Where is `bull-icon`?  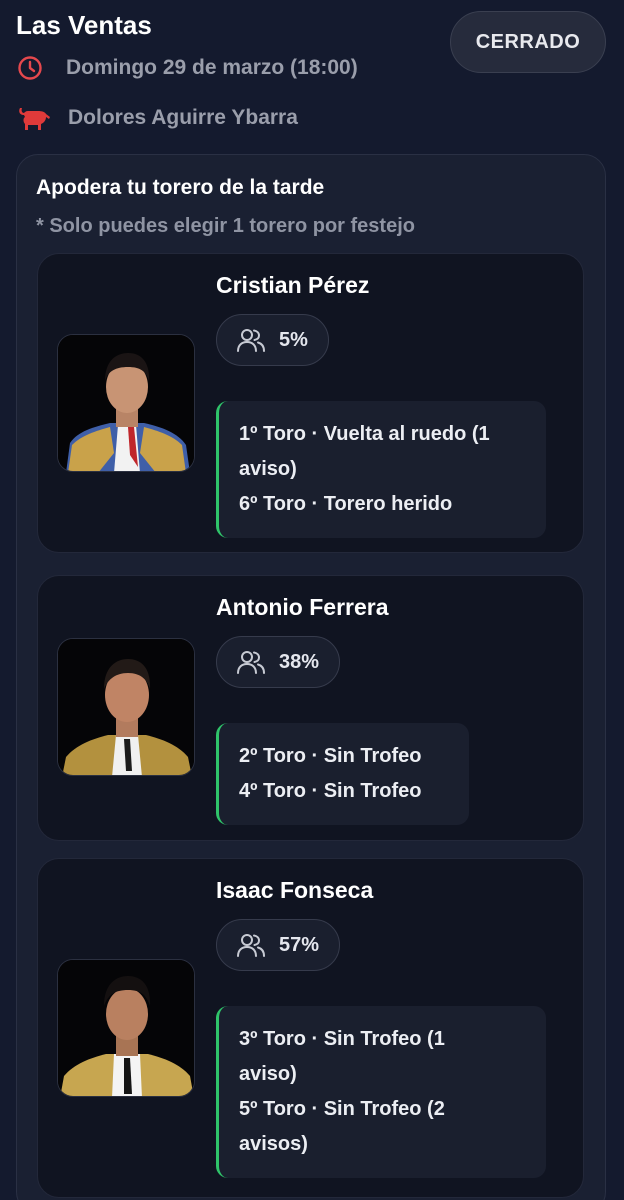
bull-icon is located at coordinates (34, 118).